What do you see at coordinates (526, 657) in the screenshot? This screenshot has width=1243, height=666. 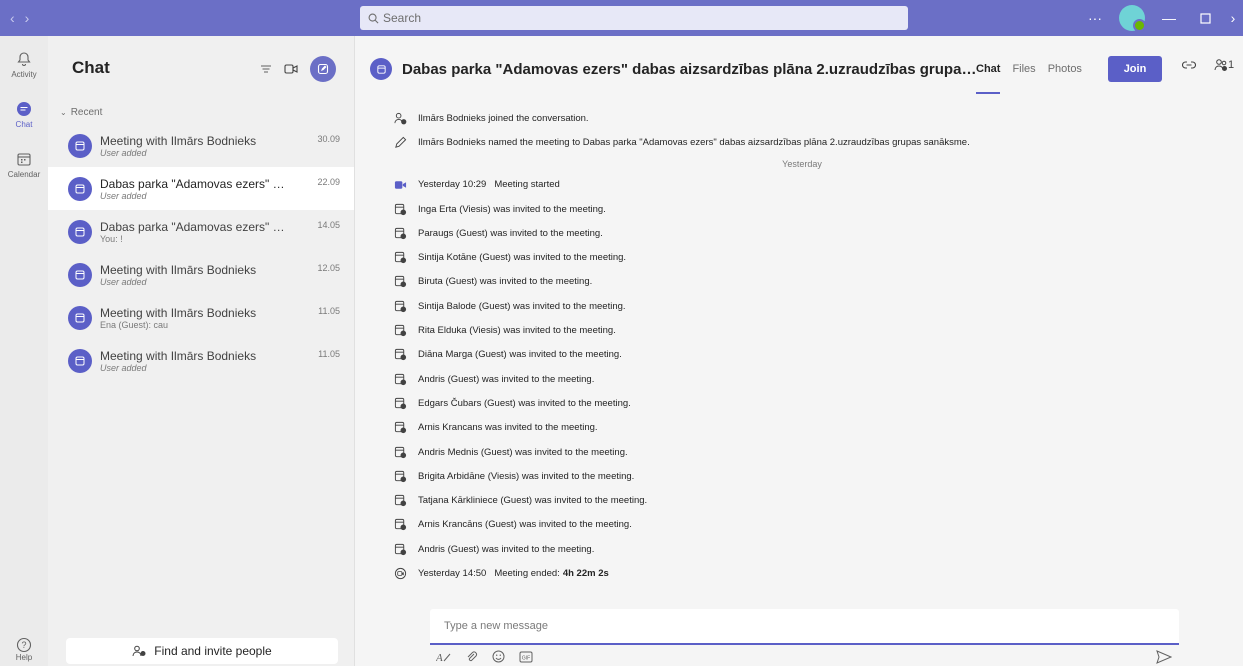 I see `gif-icon: GIF` at bounding box center [526, 657].